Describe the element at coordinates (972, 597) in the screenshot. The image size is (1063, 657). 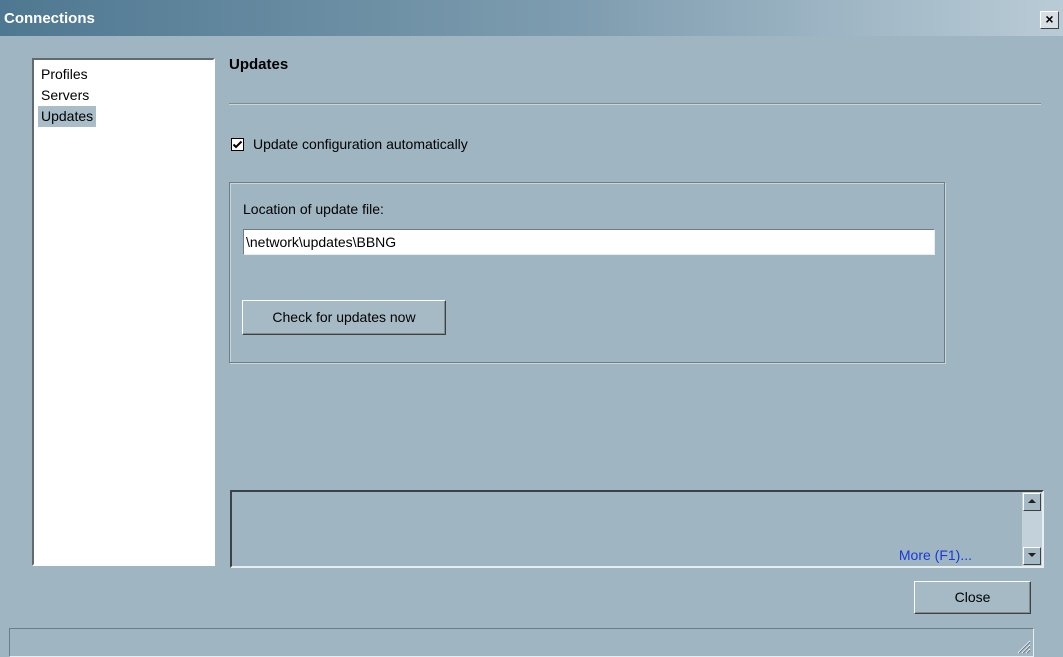
I see `close-button: Close` at that location.